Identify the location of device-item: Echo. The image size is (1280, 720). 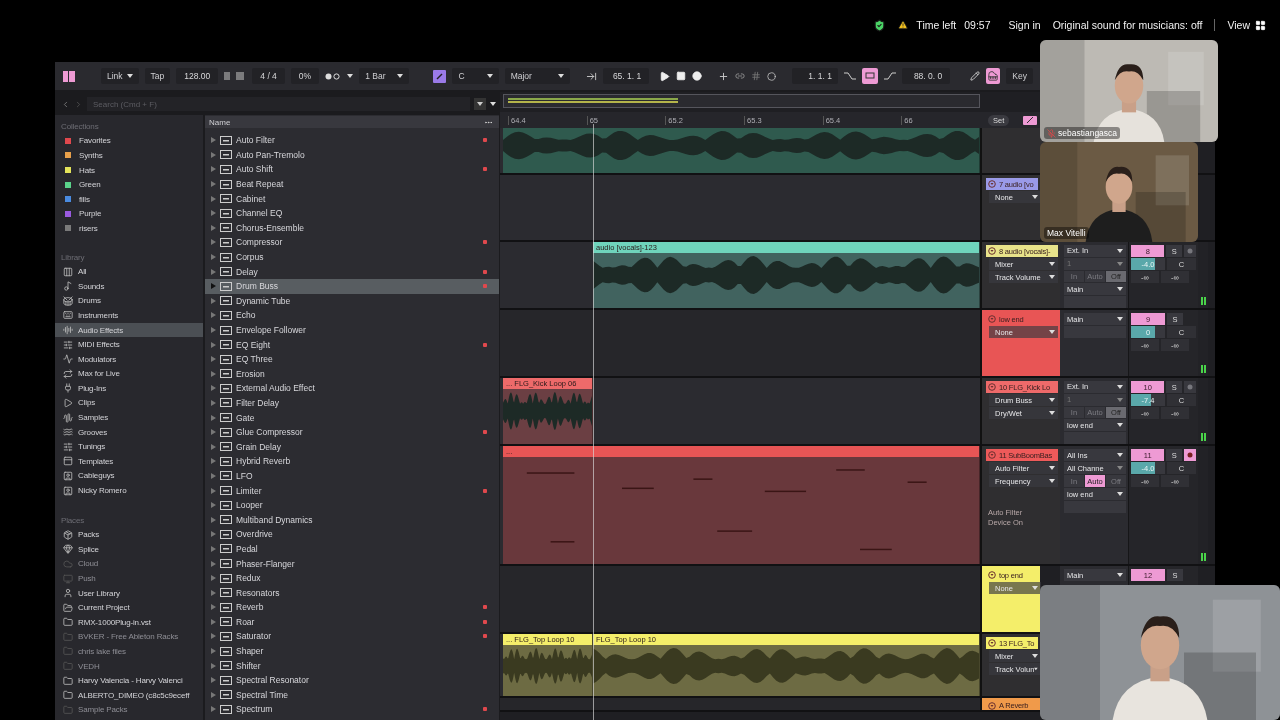
(352, 315).